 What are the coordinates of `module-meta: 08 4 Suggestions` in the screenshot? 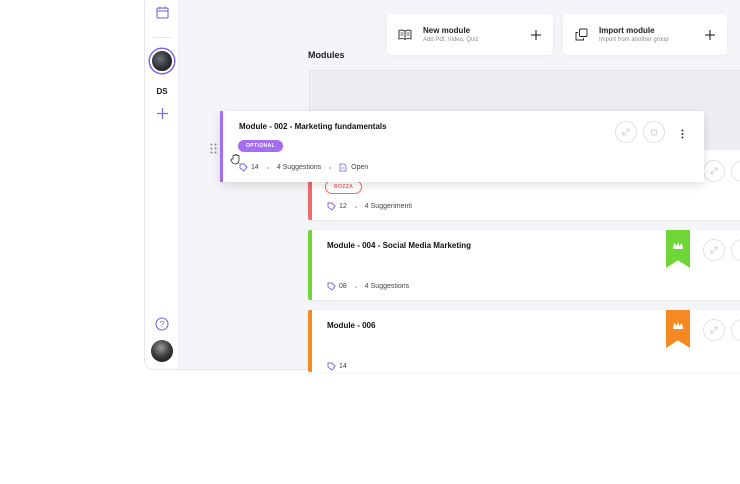 It's located at (368, 286).